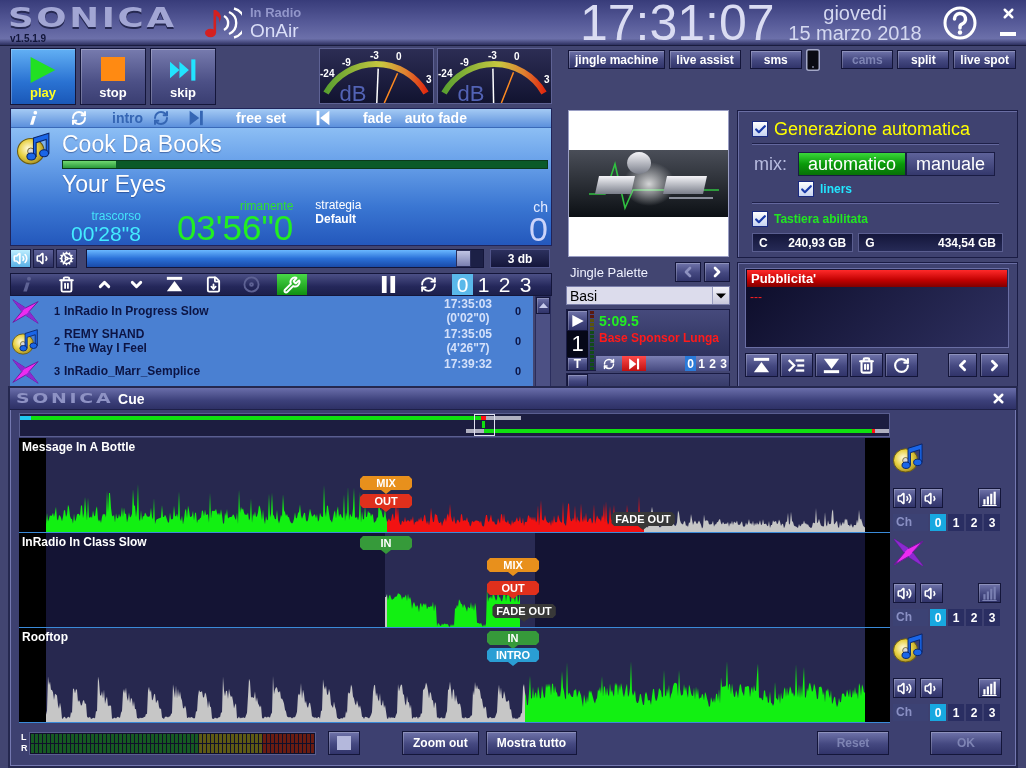 This screenshot has width=1026, height=768. Describe the element at coordinates (690, 363) in the screenshot. I see `channel-tab: 0` at that location.